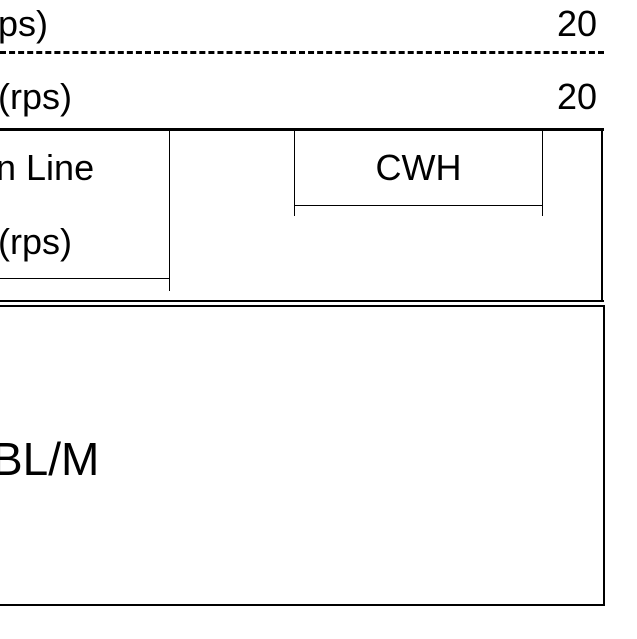  What do you see at coordinates (36, 241) in the screenshot?
I see `line-unit-label: (rps)` at bounding box center [36, 241].